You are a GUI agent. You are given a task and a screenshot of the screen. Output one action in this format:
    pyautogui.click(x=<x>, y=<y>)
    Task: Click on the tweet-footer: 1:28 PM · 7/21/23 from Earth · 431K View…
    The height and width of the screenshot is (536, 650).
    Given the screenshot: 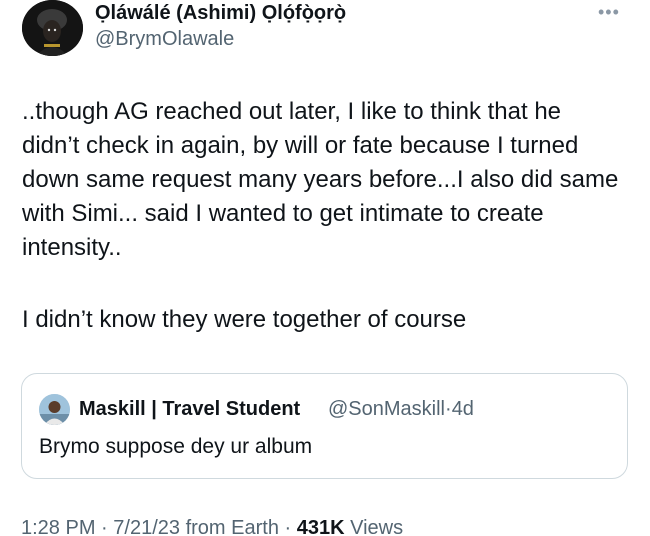 What is the action you would take?
    pyautogui.click(x=212, y=526)
    